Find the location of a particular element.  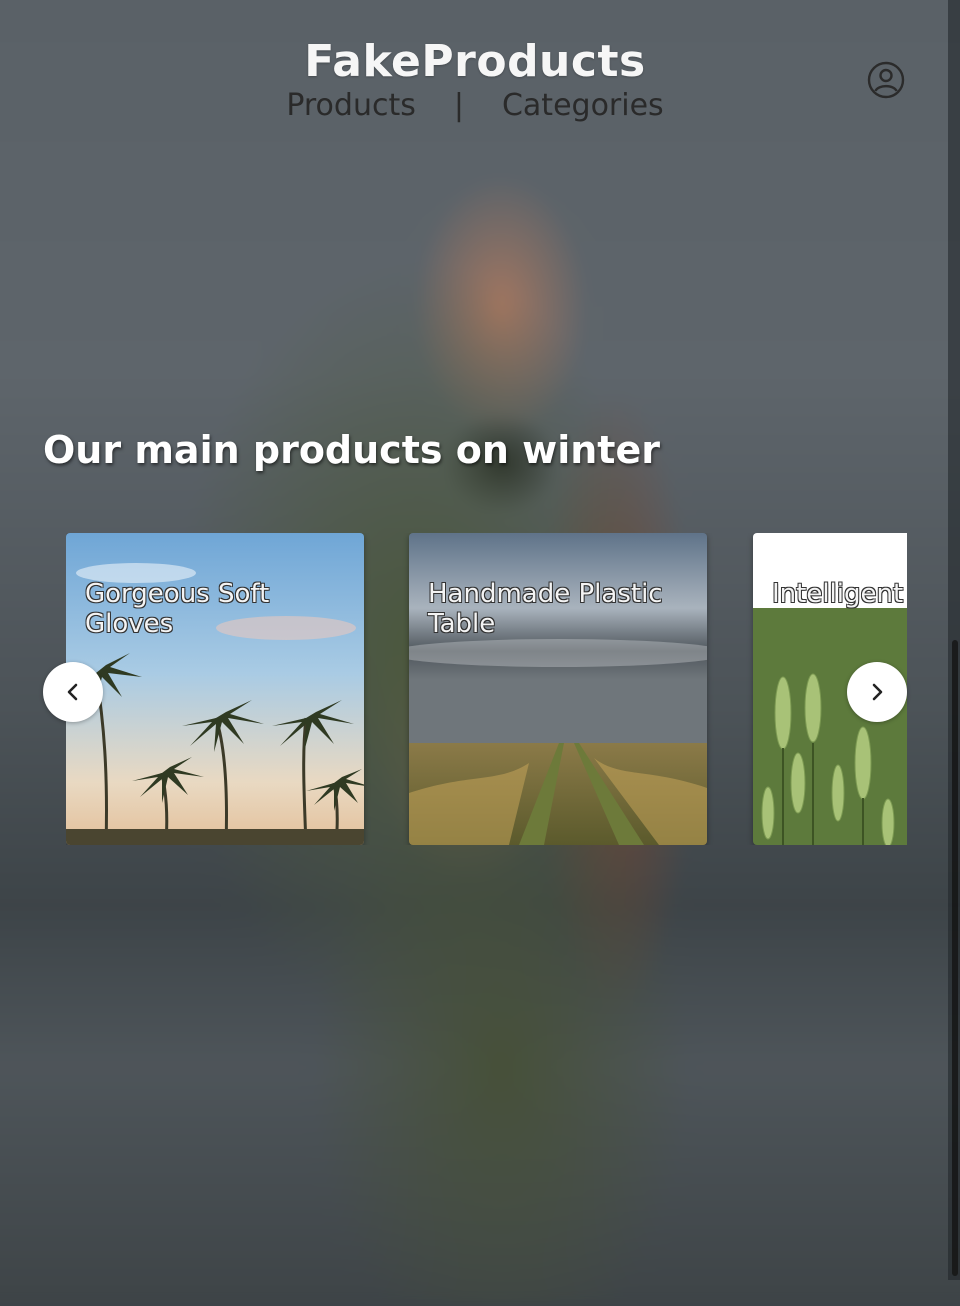

product-card: Handmade Plastic Table is located at coordinates (558, 689).